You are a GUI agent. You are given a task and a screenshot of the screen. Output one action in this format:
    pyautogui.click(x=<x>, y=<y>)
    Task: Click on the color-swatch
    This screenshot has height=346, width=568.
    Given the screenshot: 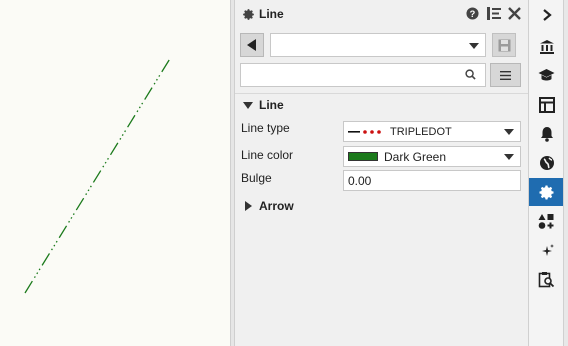 What is the action you would take?
    pyautogui.click(x=363, y=156)
    